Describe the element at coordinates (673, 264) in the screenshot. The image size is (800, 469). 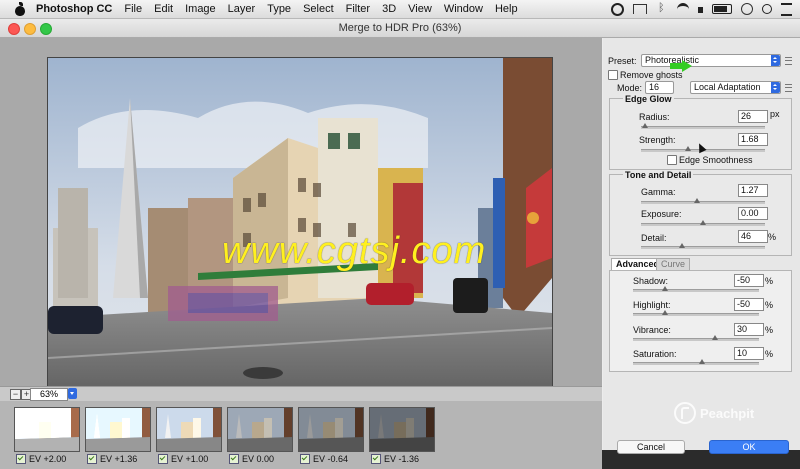
I see `tab-curve: Curve` at that location.